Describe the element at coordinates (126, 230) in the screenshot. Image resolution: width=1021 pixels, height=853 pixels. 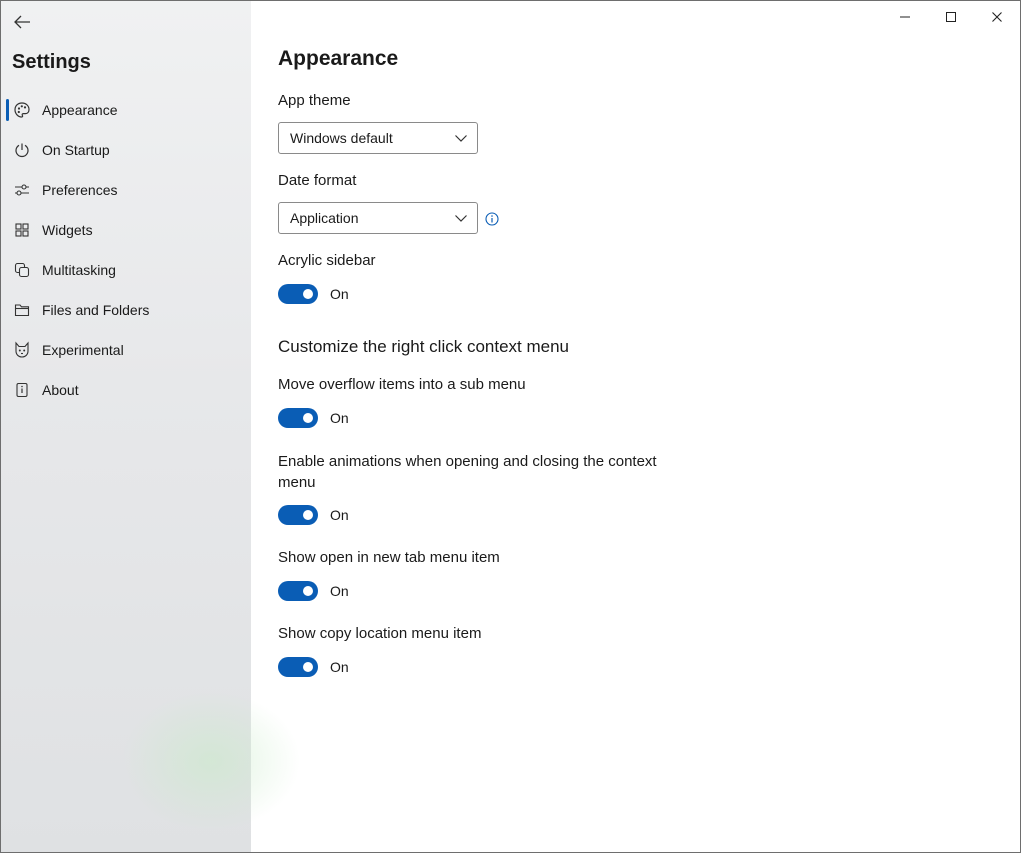
I see `sidebar-item-widgets: Widgets` at that location.